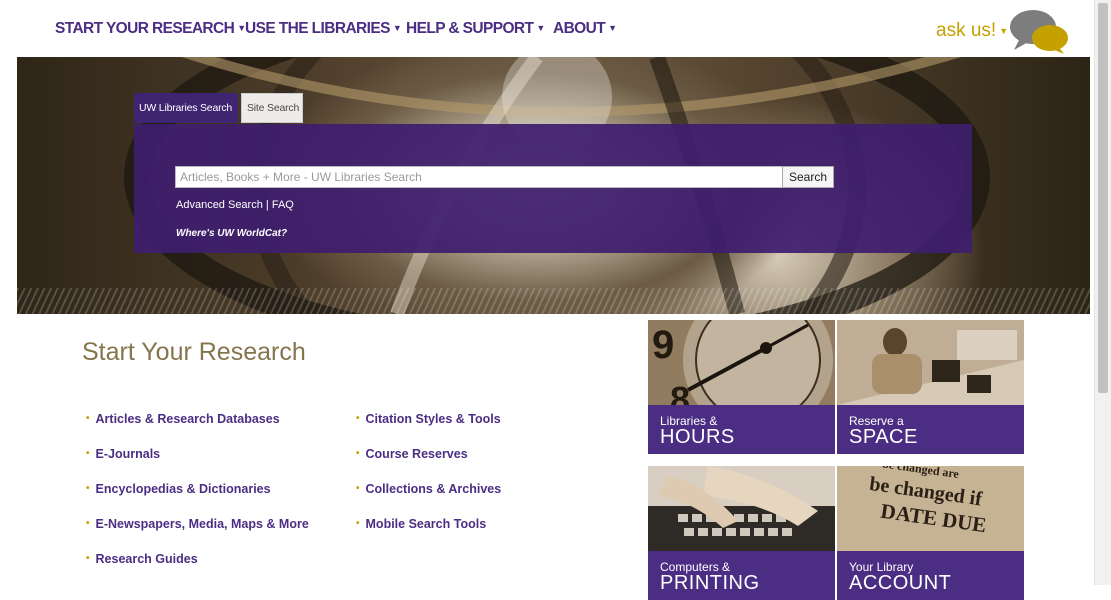 The image size is (1111, 600). What do you see at coordinates (1038, 31) in the screenshot?
I see `chat-bubbles-icon` at bounding box center [1038, 31].